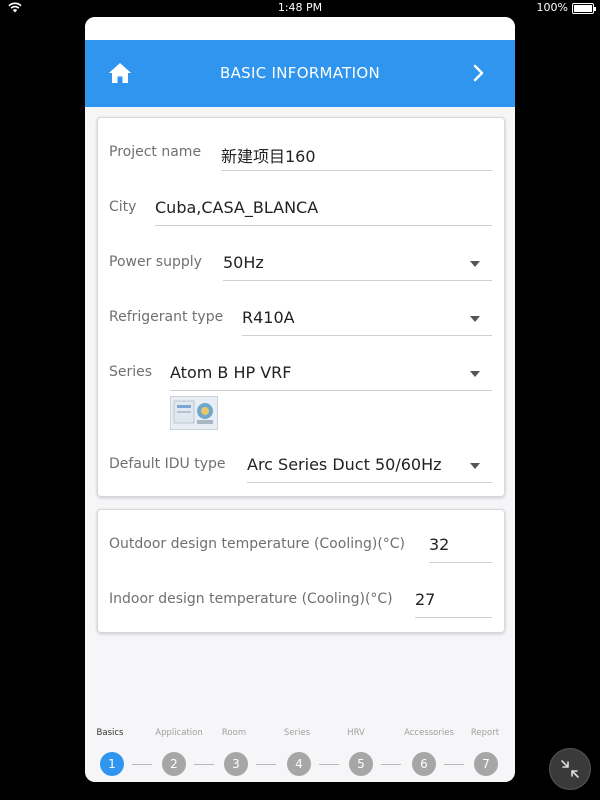  Describe the element at coordinates (268, 156) in the screenshot. I see `project-name-value: 新建项目160` at that location.